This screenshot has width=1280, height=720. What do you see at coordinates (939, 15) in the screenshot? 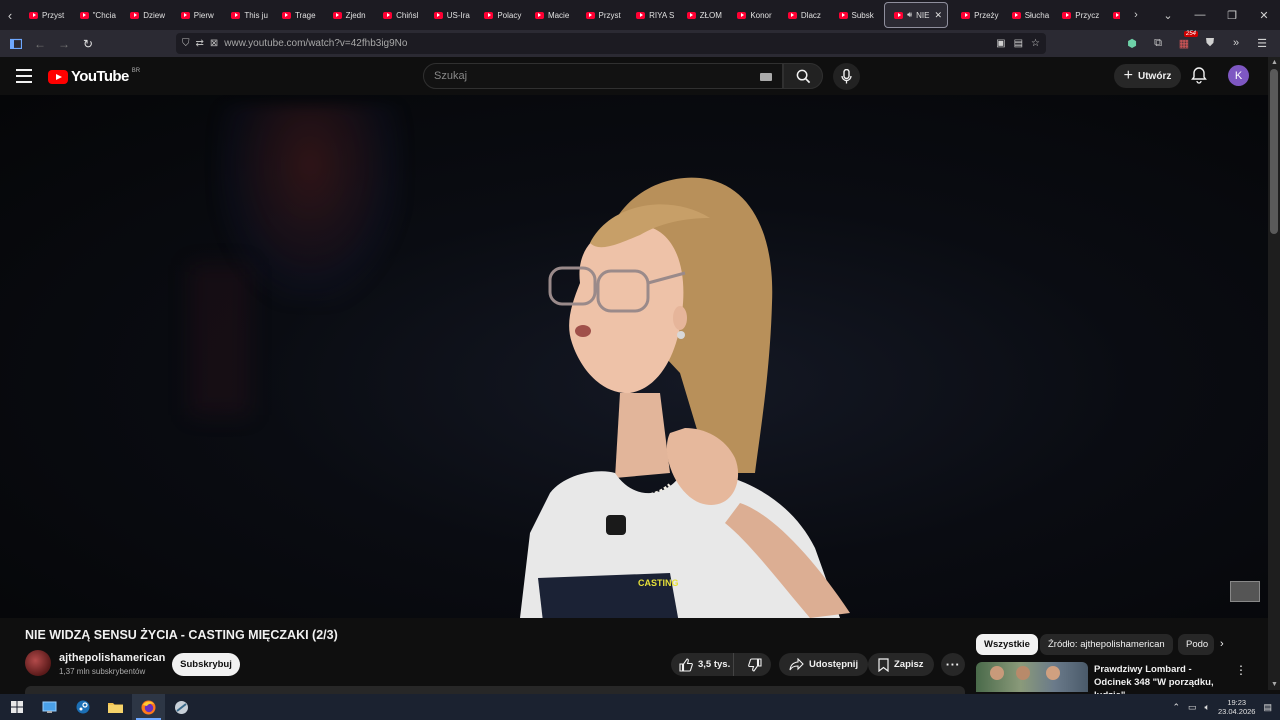
I see `tab-close-icon: ✕` at bounding box center [939, 15].